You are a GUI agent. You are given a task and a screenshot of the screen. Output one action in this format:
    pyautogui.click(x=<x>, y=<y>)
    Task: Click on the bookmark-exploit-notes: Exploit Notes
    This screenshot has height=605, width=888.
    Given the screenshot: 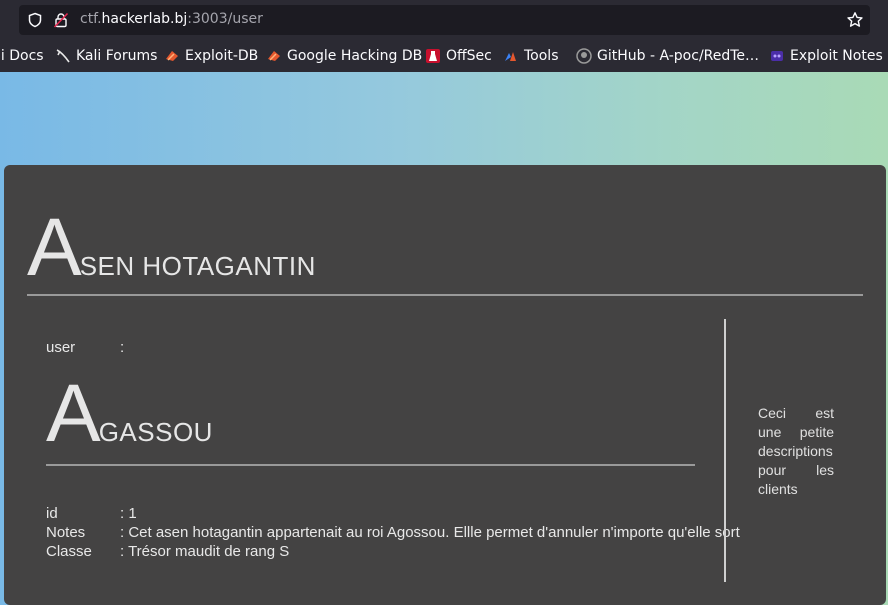 What is the action you would take?
    pyautogui.click(x=826, y=56)
    